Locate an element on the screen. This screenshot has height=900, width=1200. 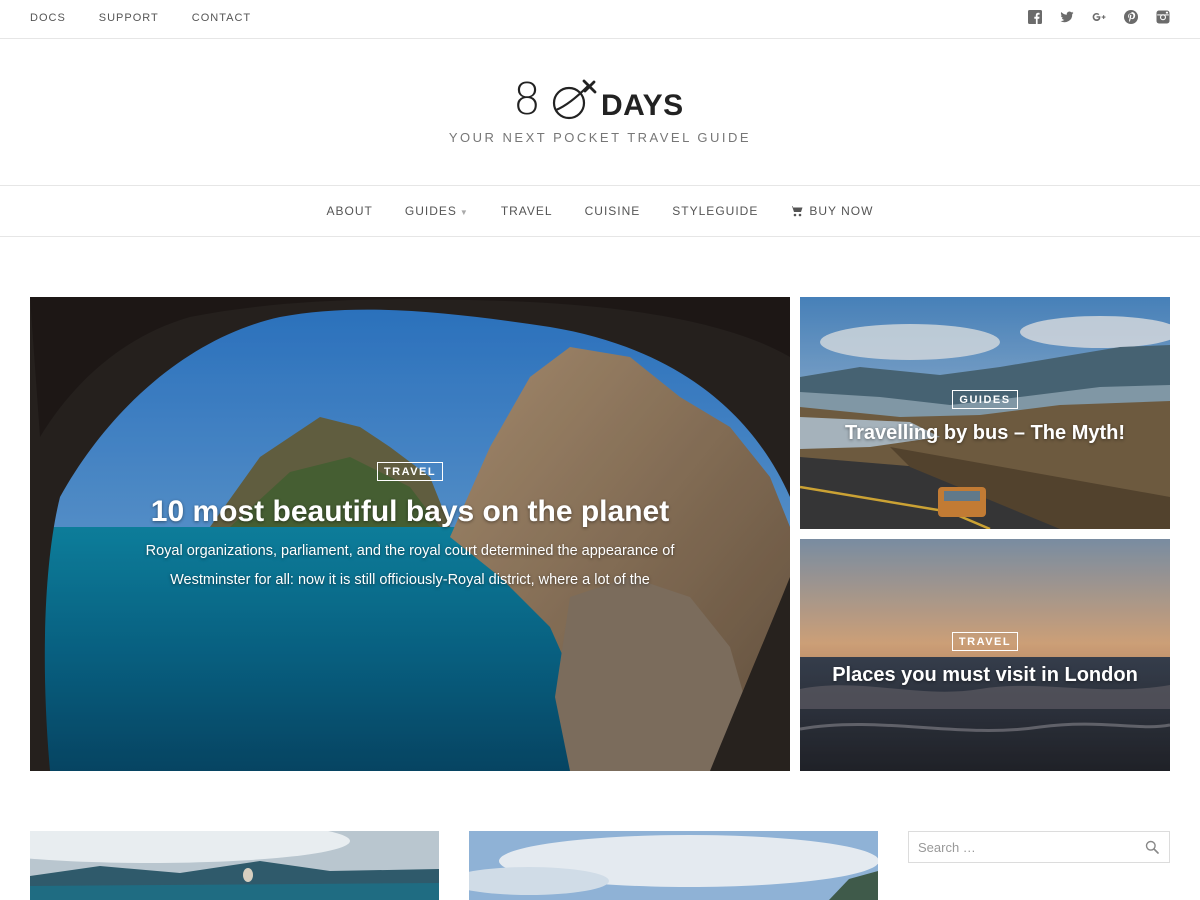
nav-item-label: CUISINE is located at coordinates (612, 211).